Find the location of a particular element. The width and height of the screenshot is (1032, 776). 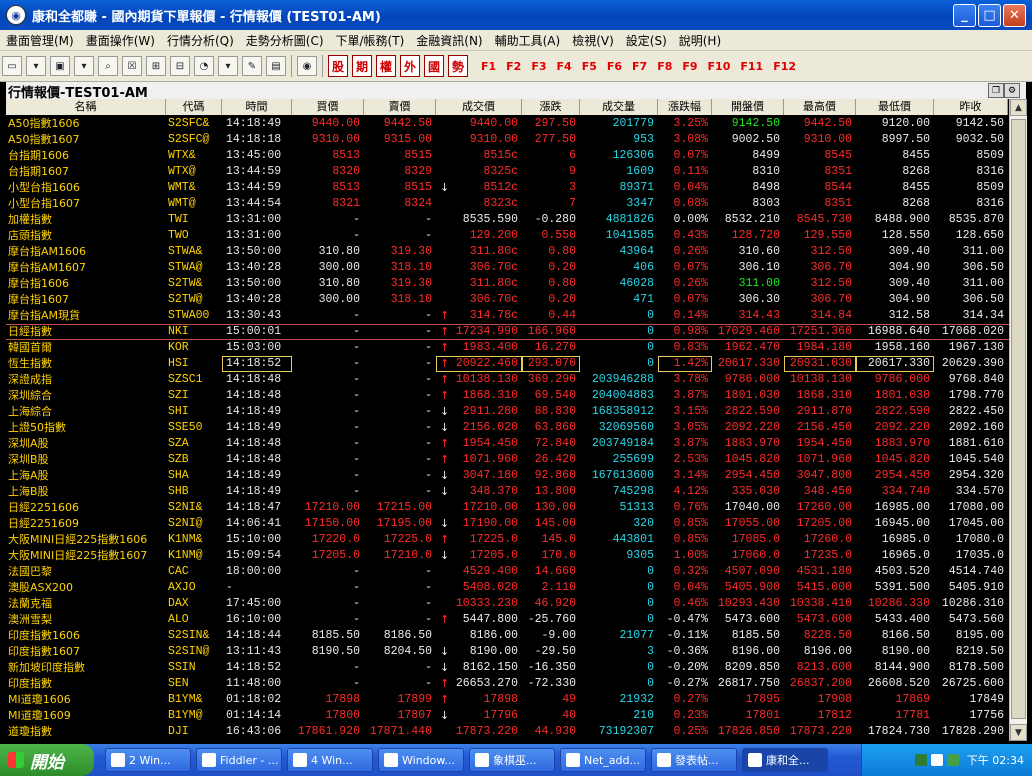

cell-name: 大阪MINI日經225指數1607 is located at coordinates (86, 556).